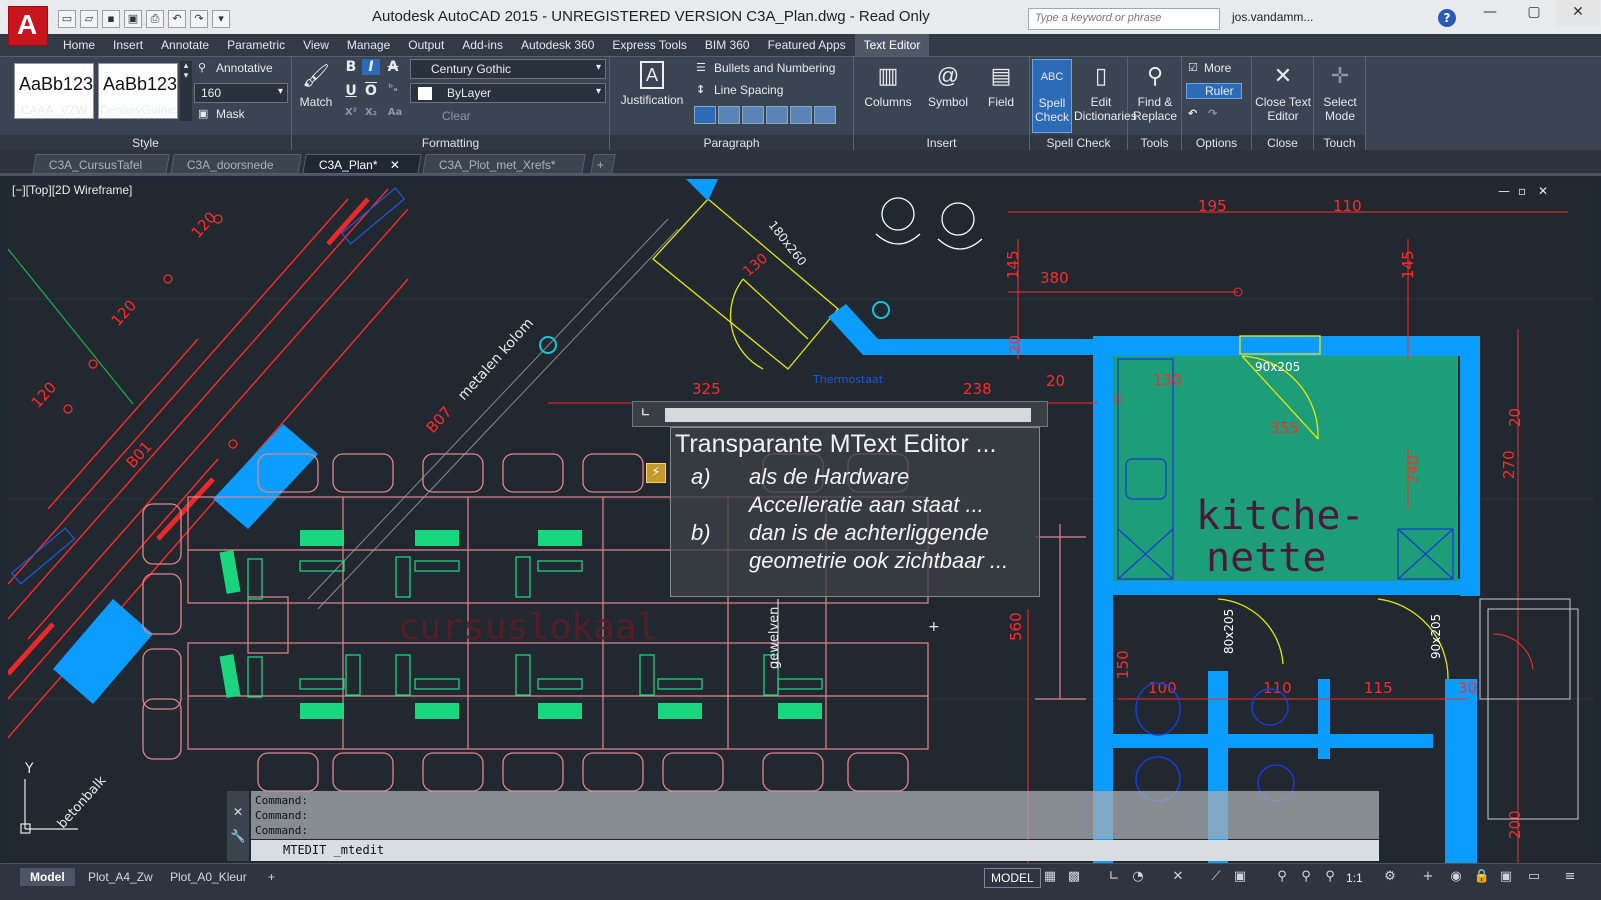  What do you see at coordinates (208, 877) in the screenshot?
I see `layout-tab: Plot_A0_Kleur` at bounding box center [208, 877].